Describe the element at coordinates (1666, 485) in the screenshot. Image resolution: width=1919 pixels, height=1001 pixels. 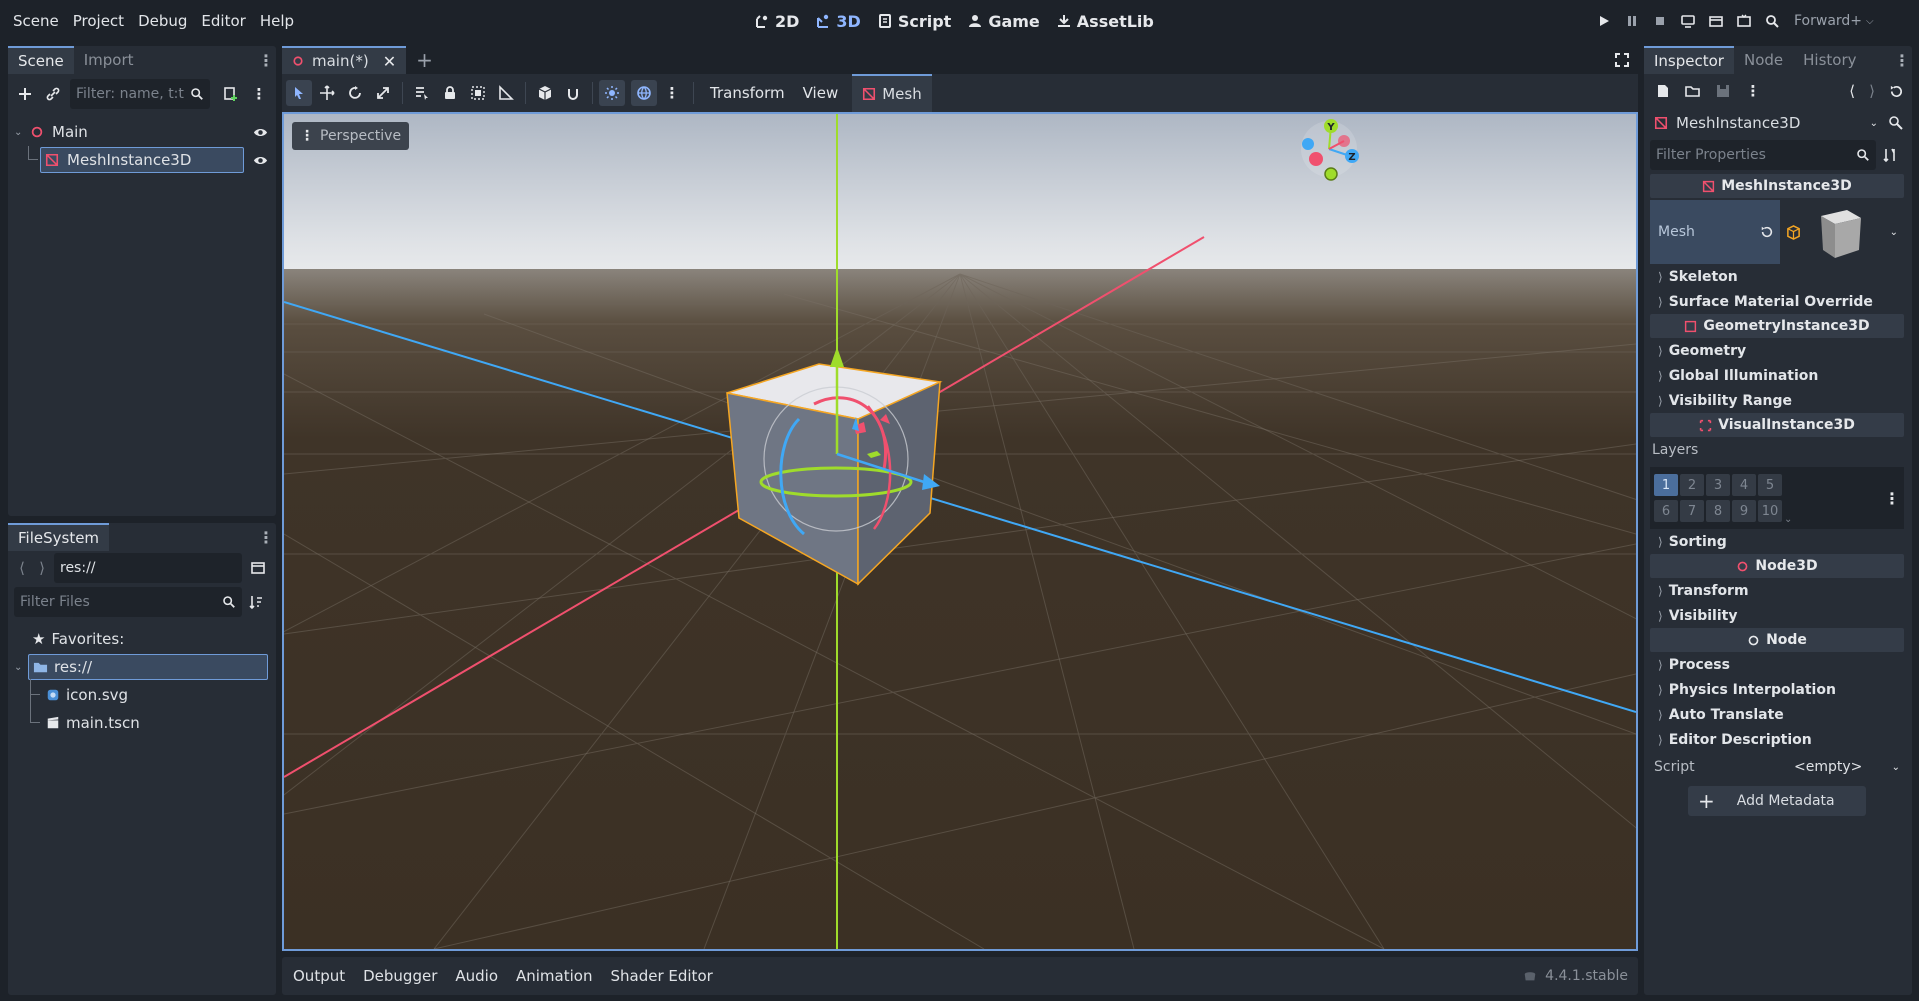
I see `layer-1-toggle: 1` at that location.